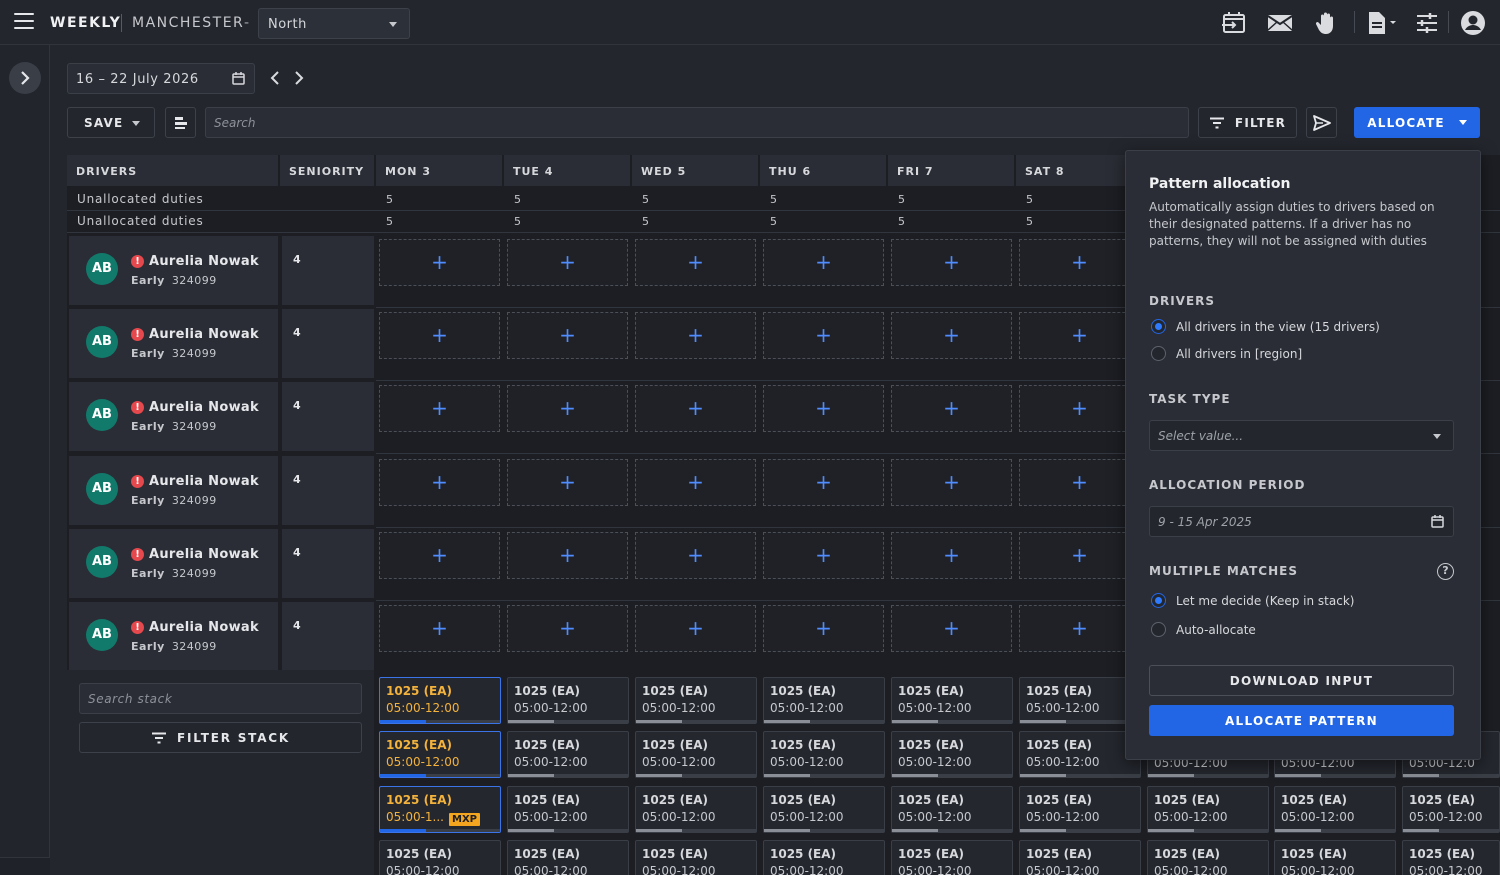 This screenshot has height=875, width=1500. I want to click on allocate-pattern-button: ALLOCATE PATTERN, so click(1301, 720).